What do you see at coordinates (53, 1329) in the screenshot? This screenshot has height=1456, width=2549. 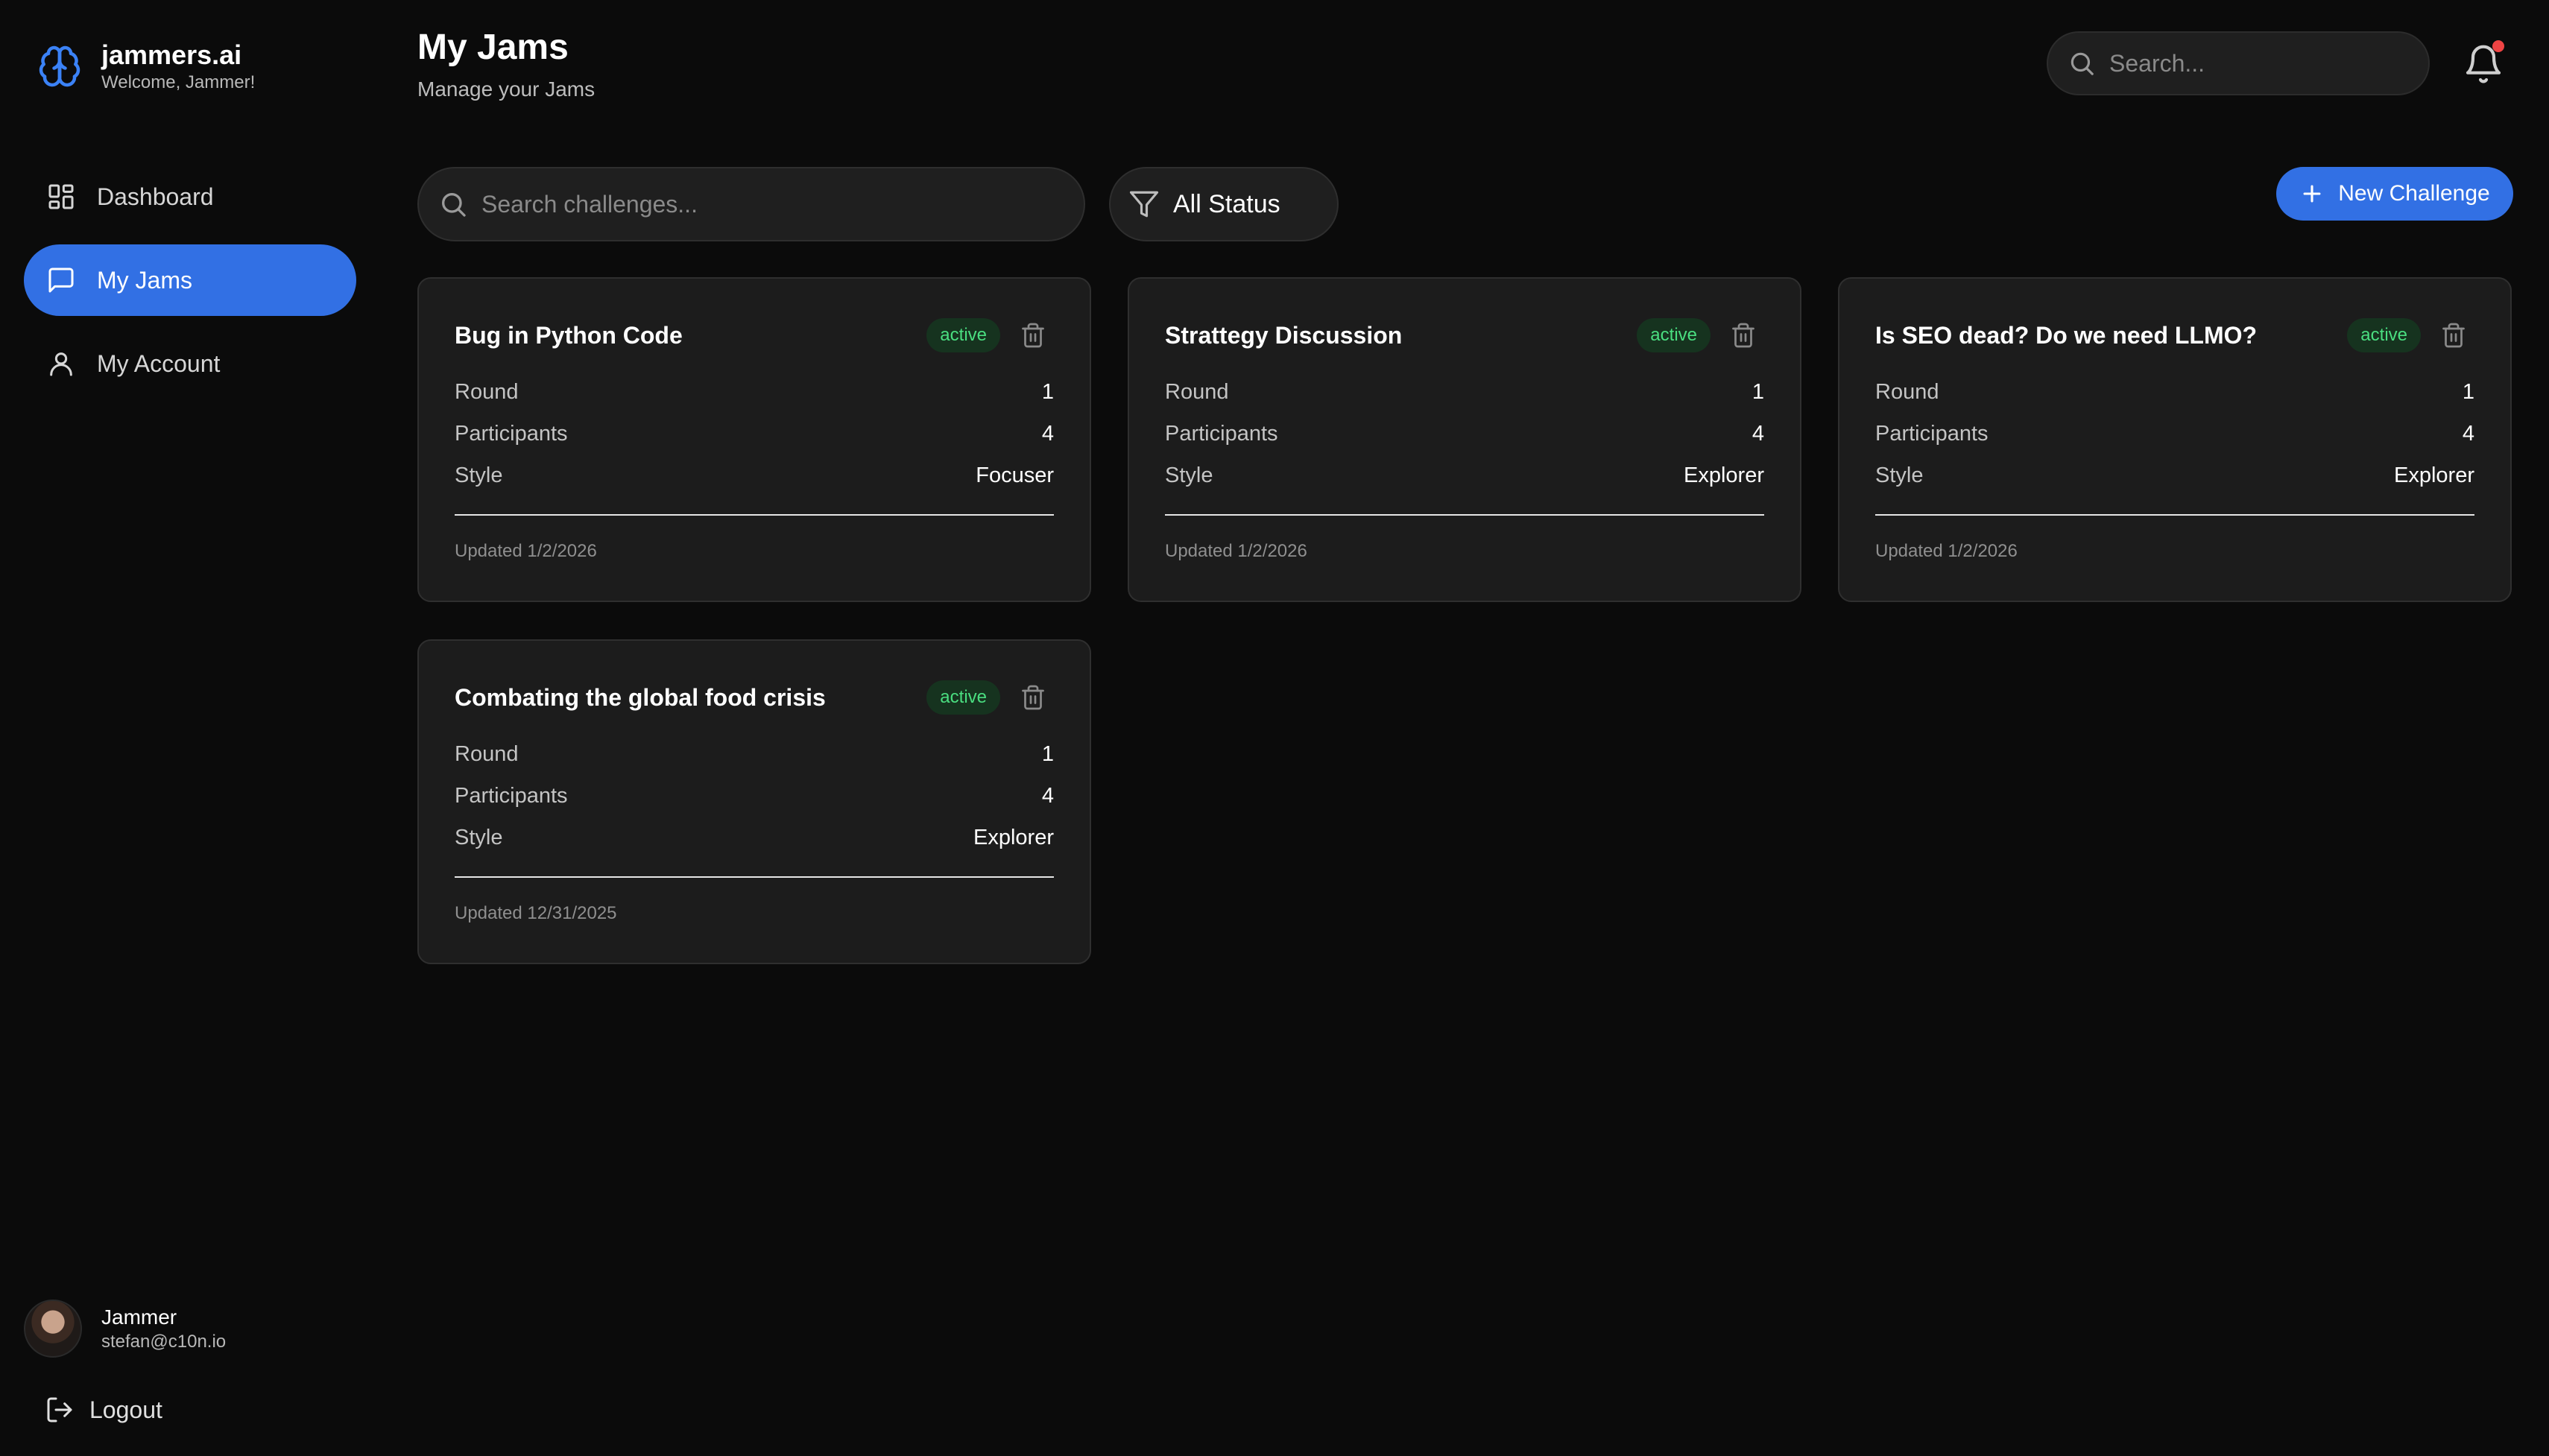 I see `avatar` at bounding box center [53, 1329].